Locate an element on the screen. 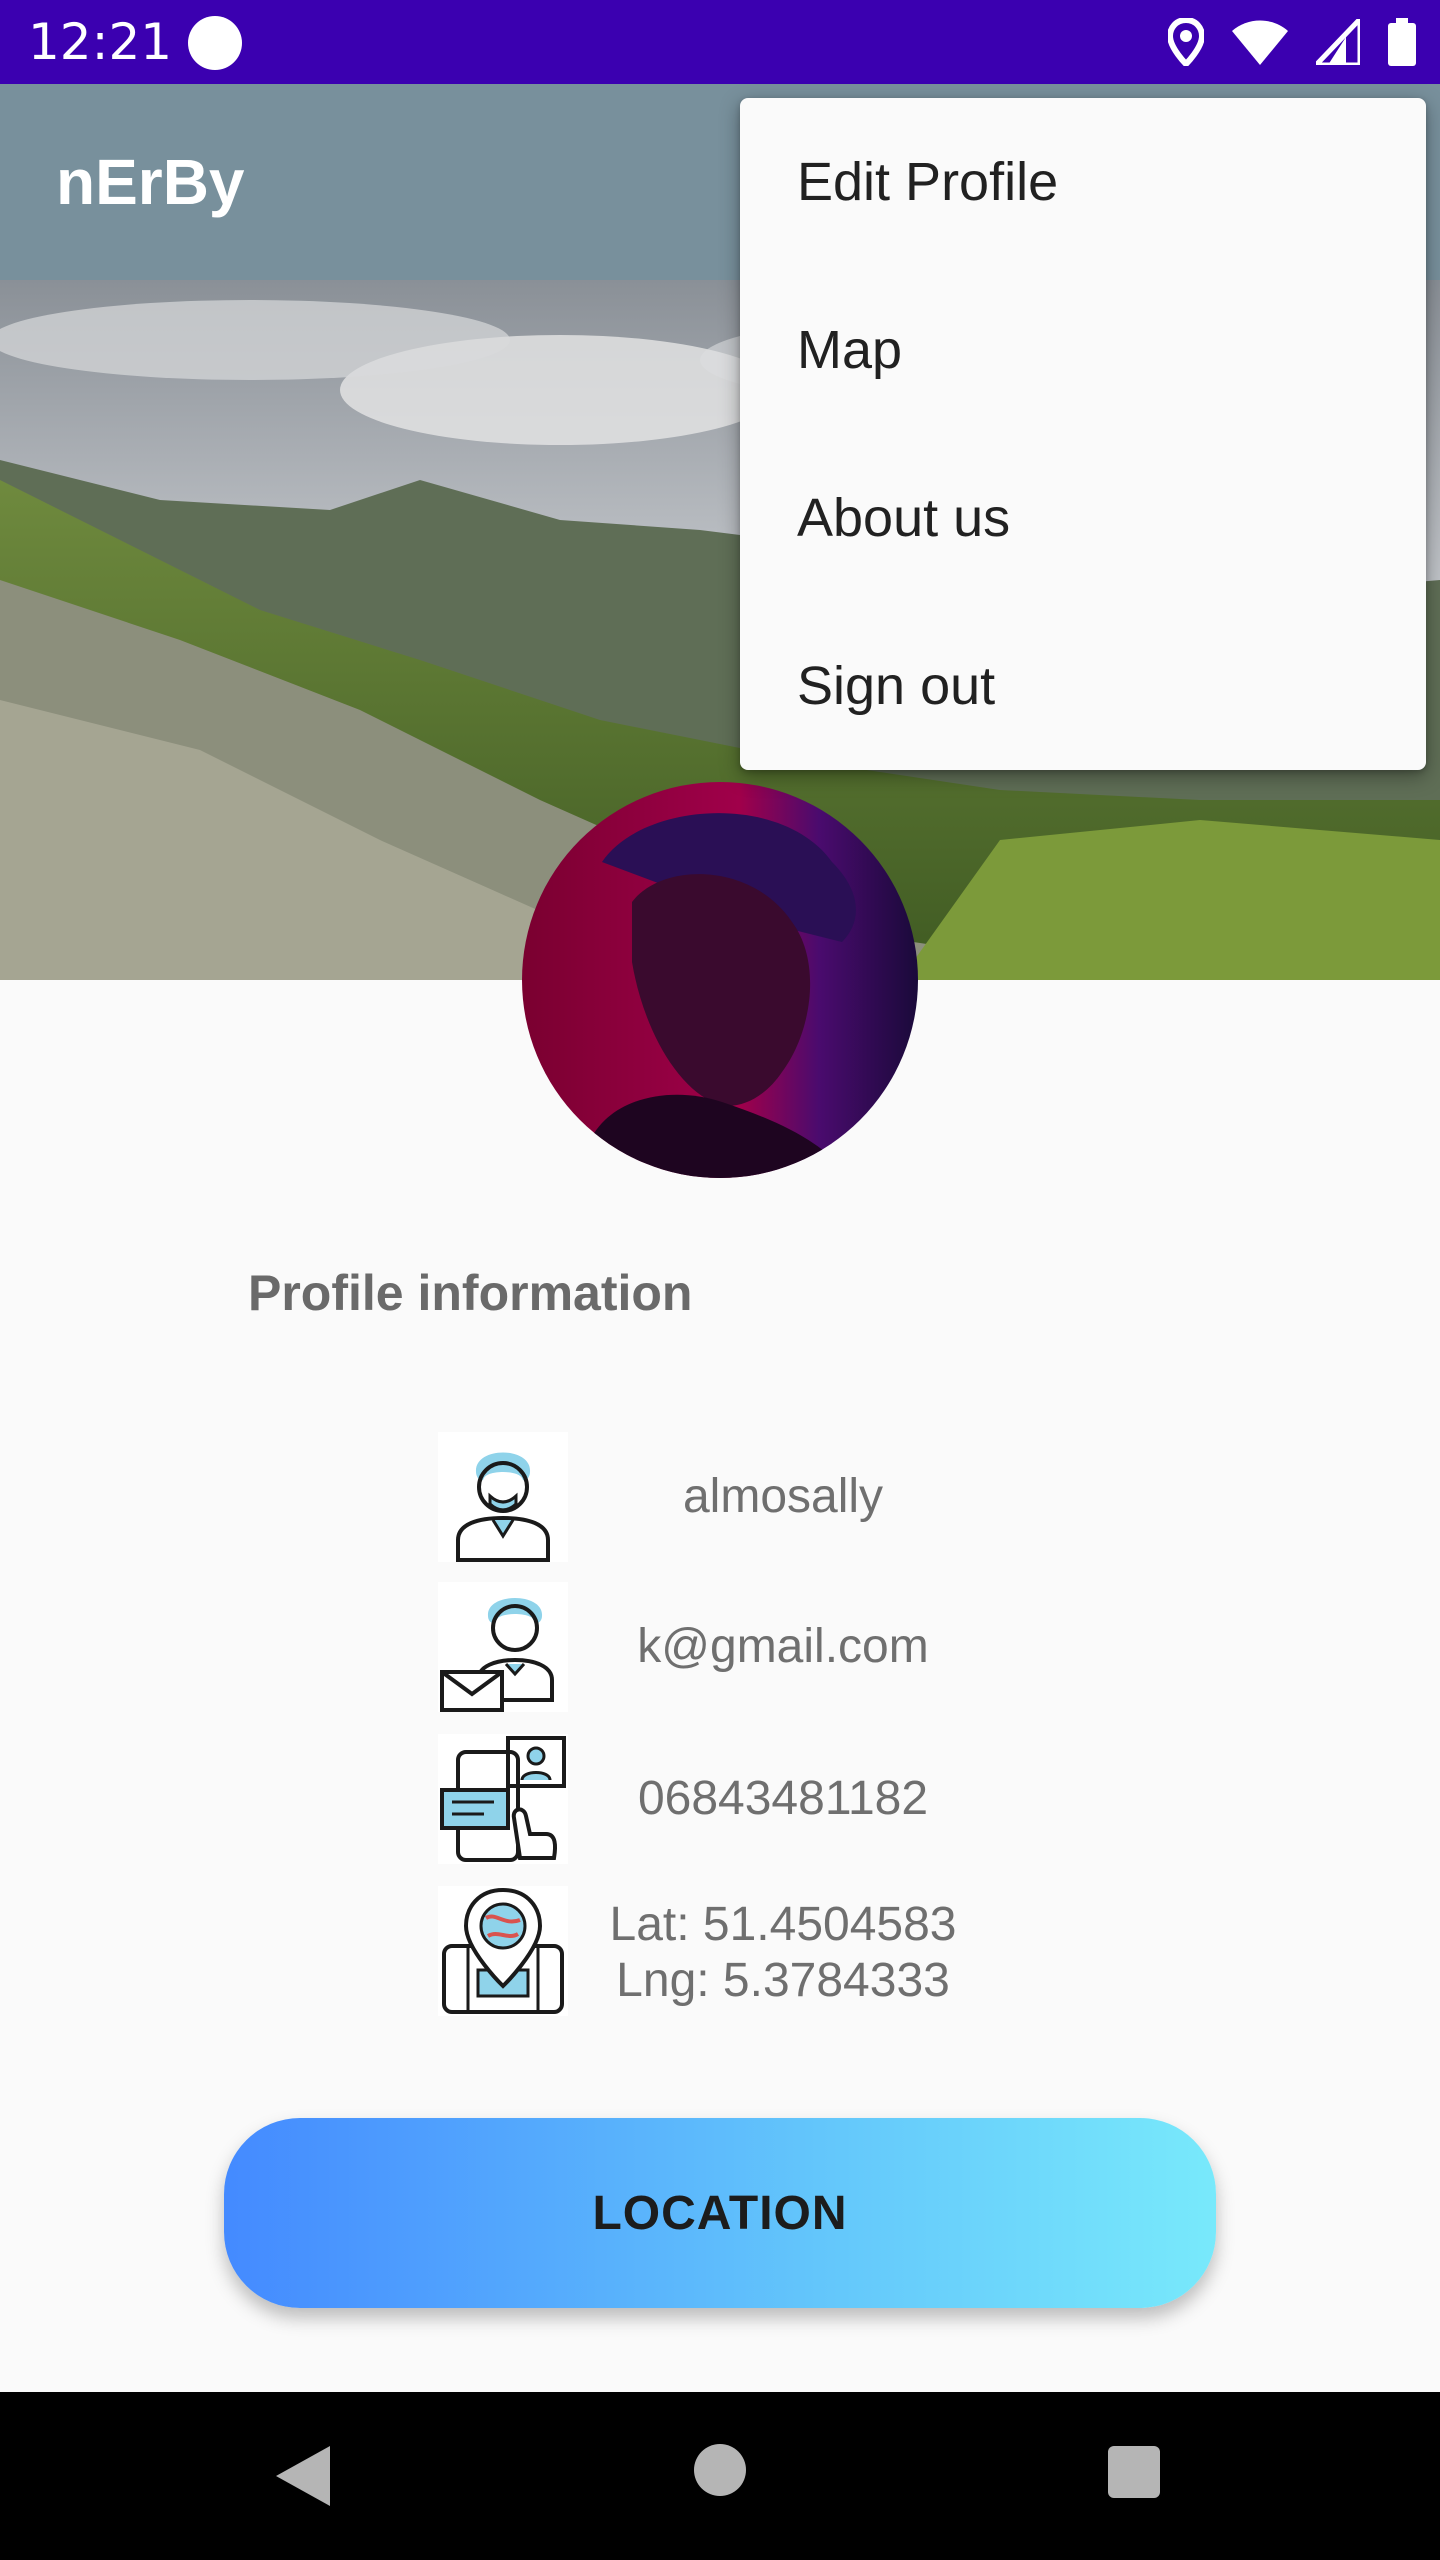 This screenshot has width=1440, height=2560. back-icon is located at coordinates (303, 2476).